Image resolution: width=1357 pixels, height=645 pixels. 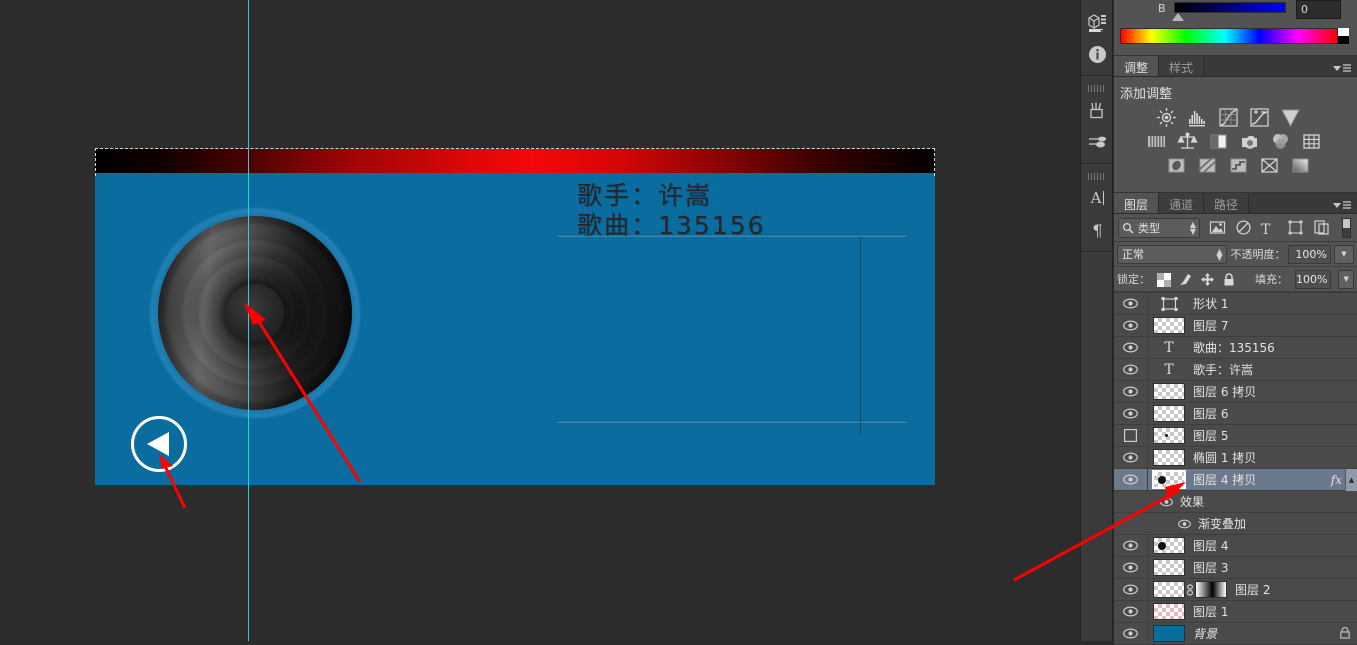 What do you see at coordinates (1235, 228) in the screenshot?
I see `layer-filter-bar: 类型 ▲ ▼ T` at bounding box center [1235, 228].